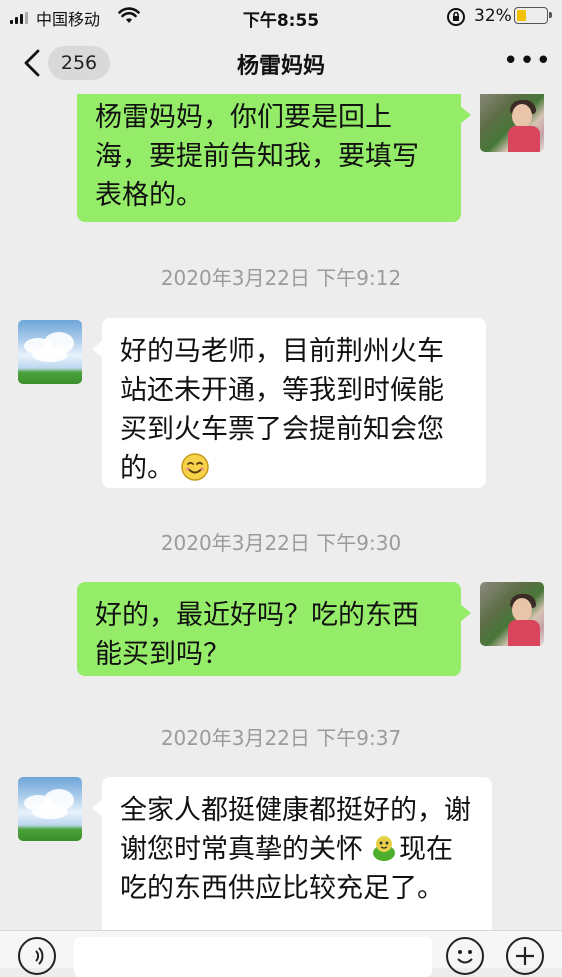 The width and height of the screenshot is (562, 977). Describe the element at coordinates (257, 156) in the screenshot. I see `message-text: 杨雷妈妈，你们要是回上海，要提前告知我，要填写表格的。` at that location.